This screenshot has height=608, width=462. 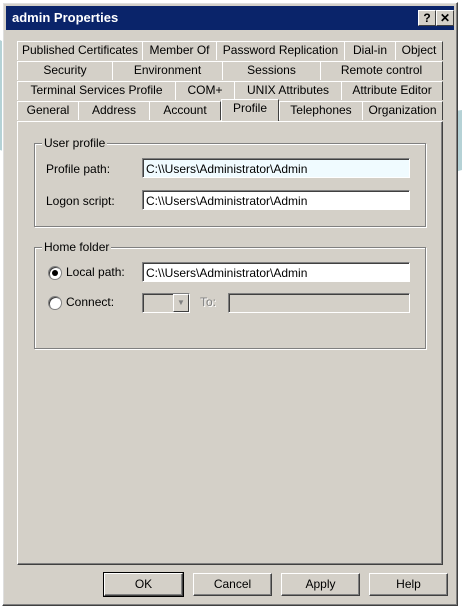 I want to click on profile-path-label: Profile path:, so click(x=78, y=169).